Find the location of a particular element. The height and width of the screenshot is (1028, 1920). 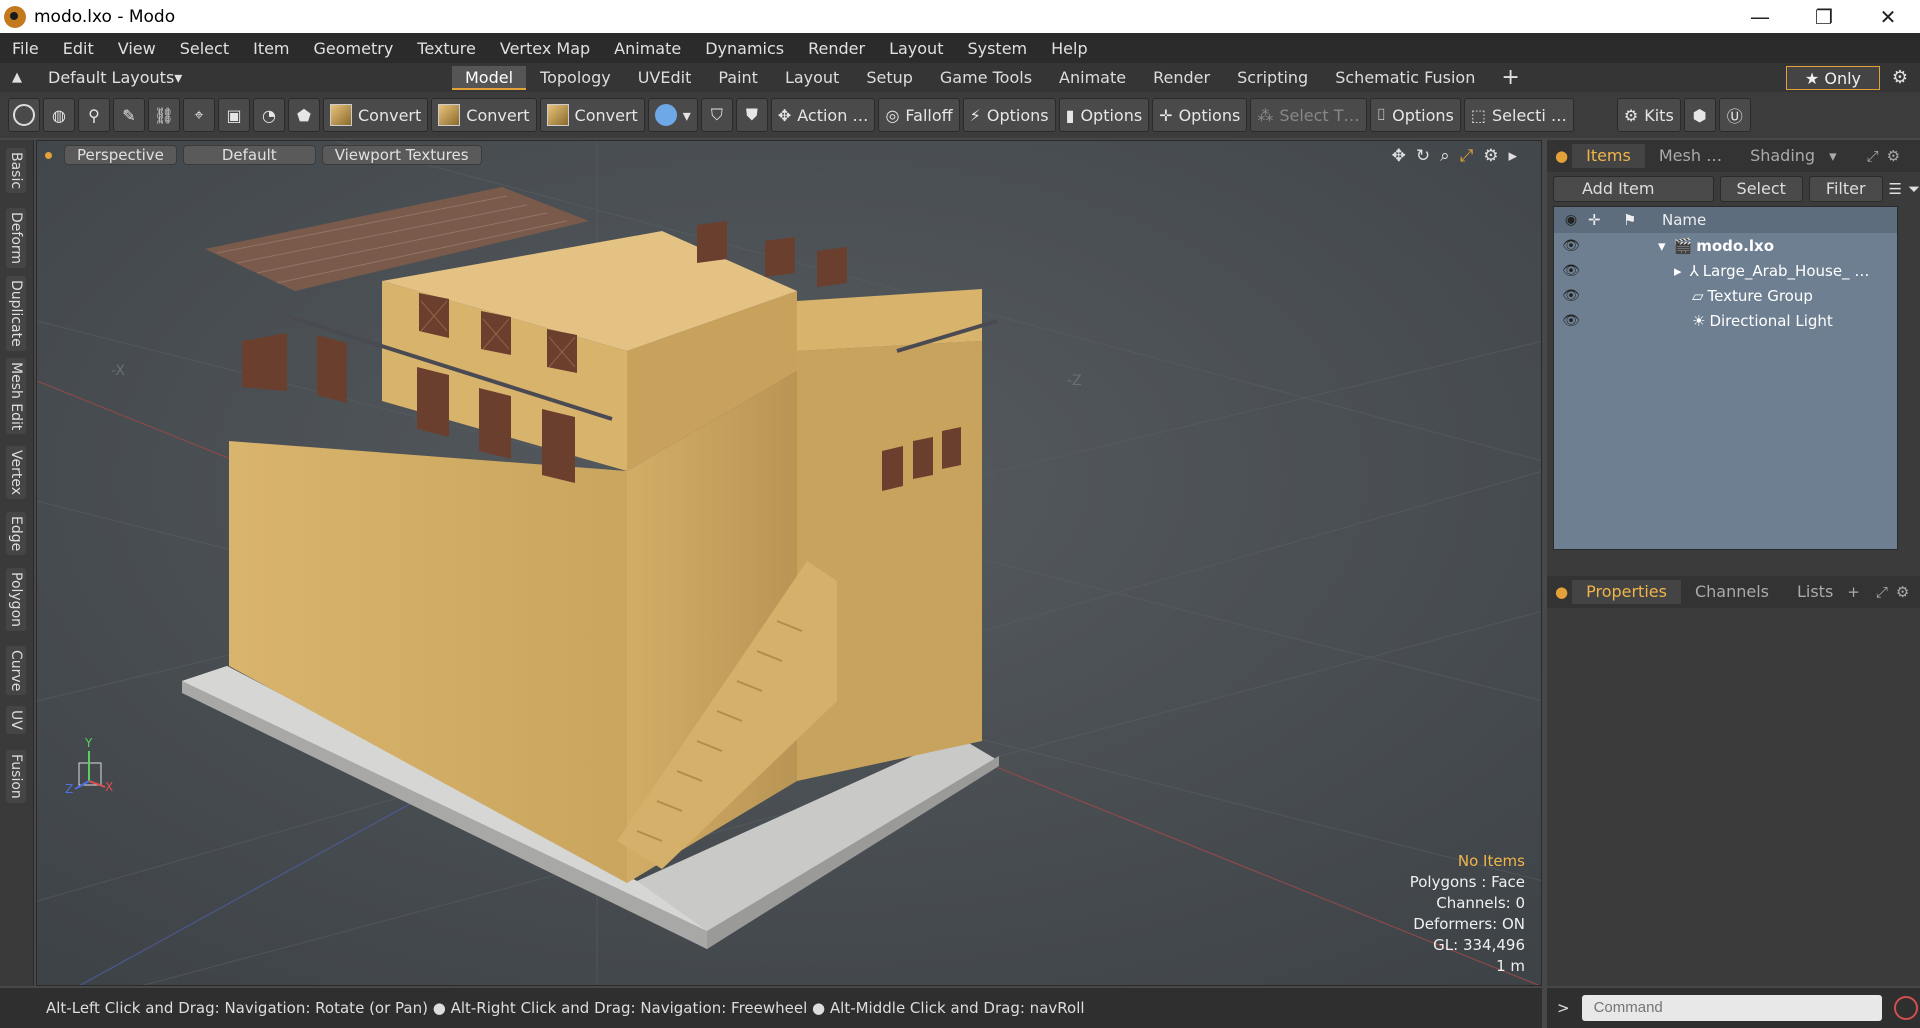

convert-button-3: Convert is located at coordinates (592, 115).